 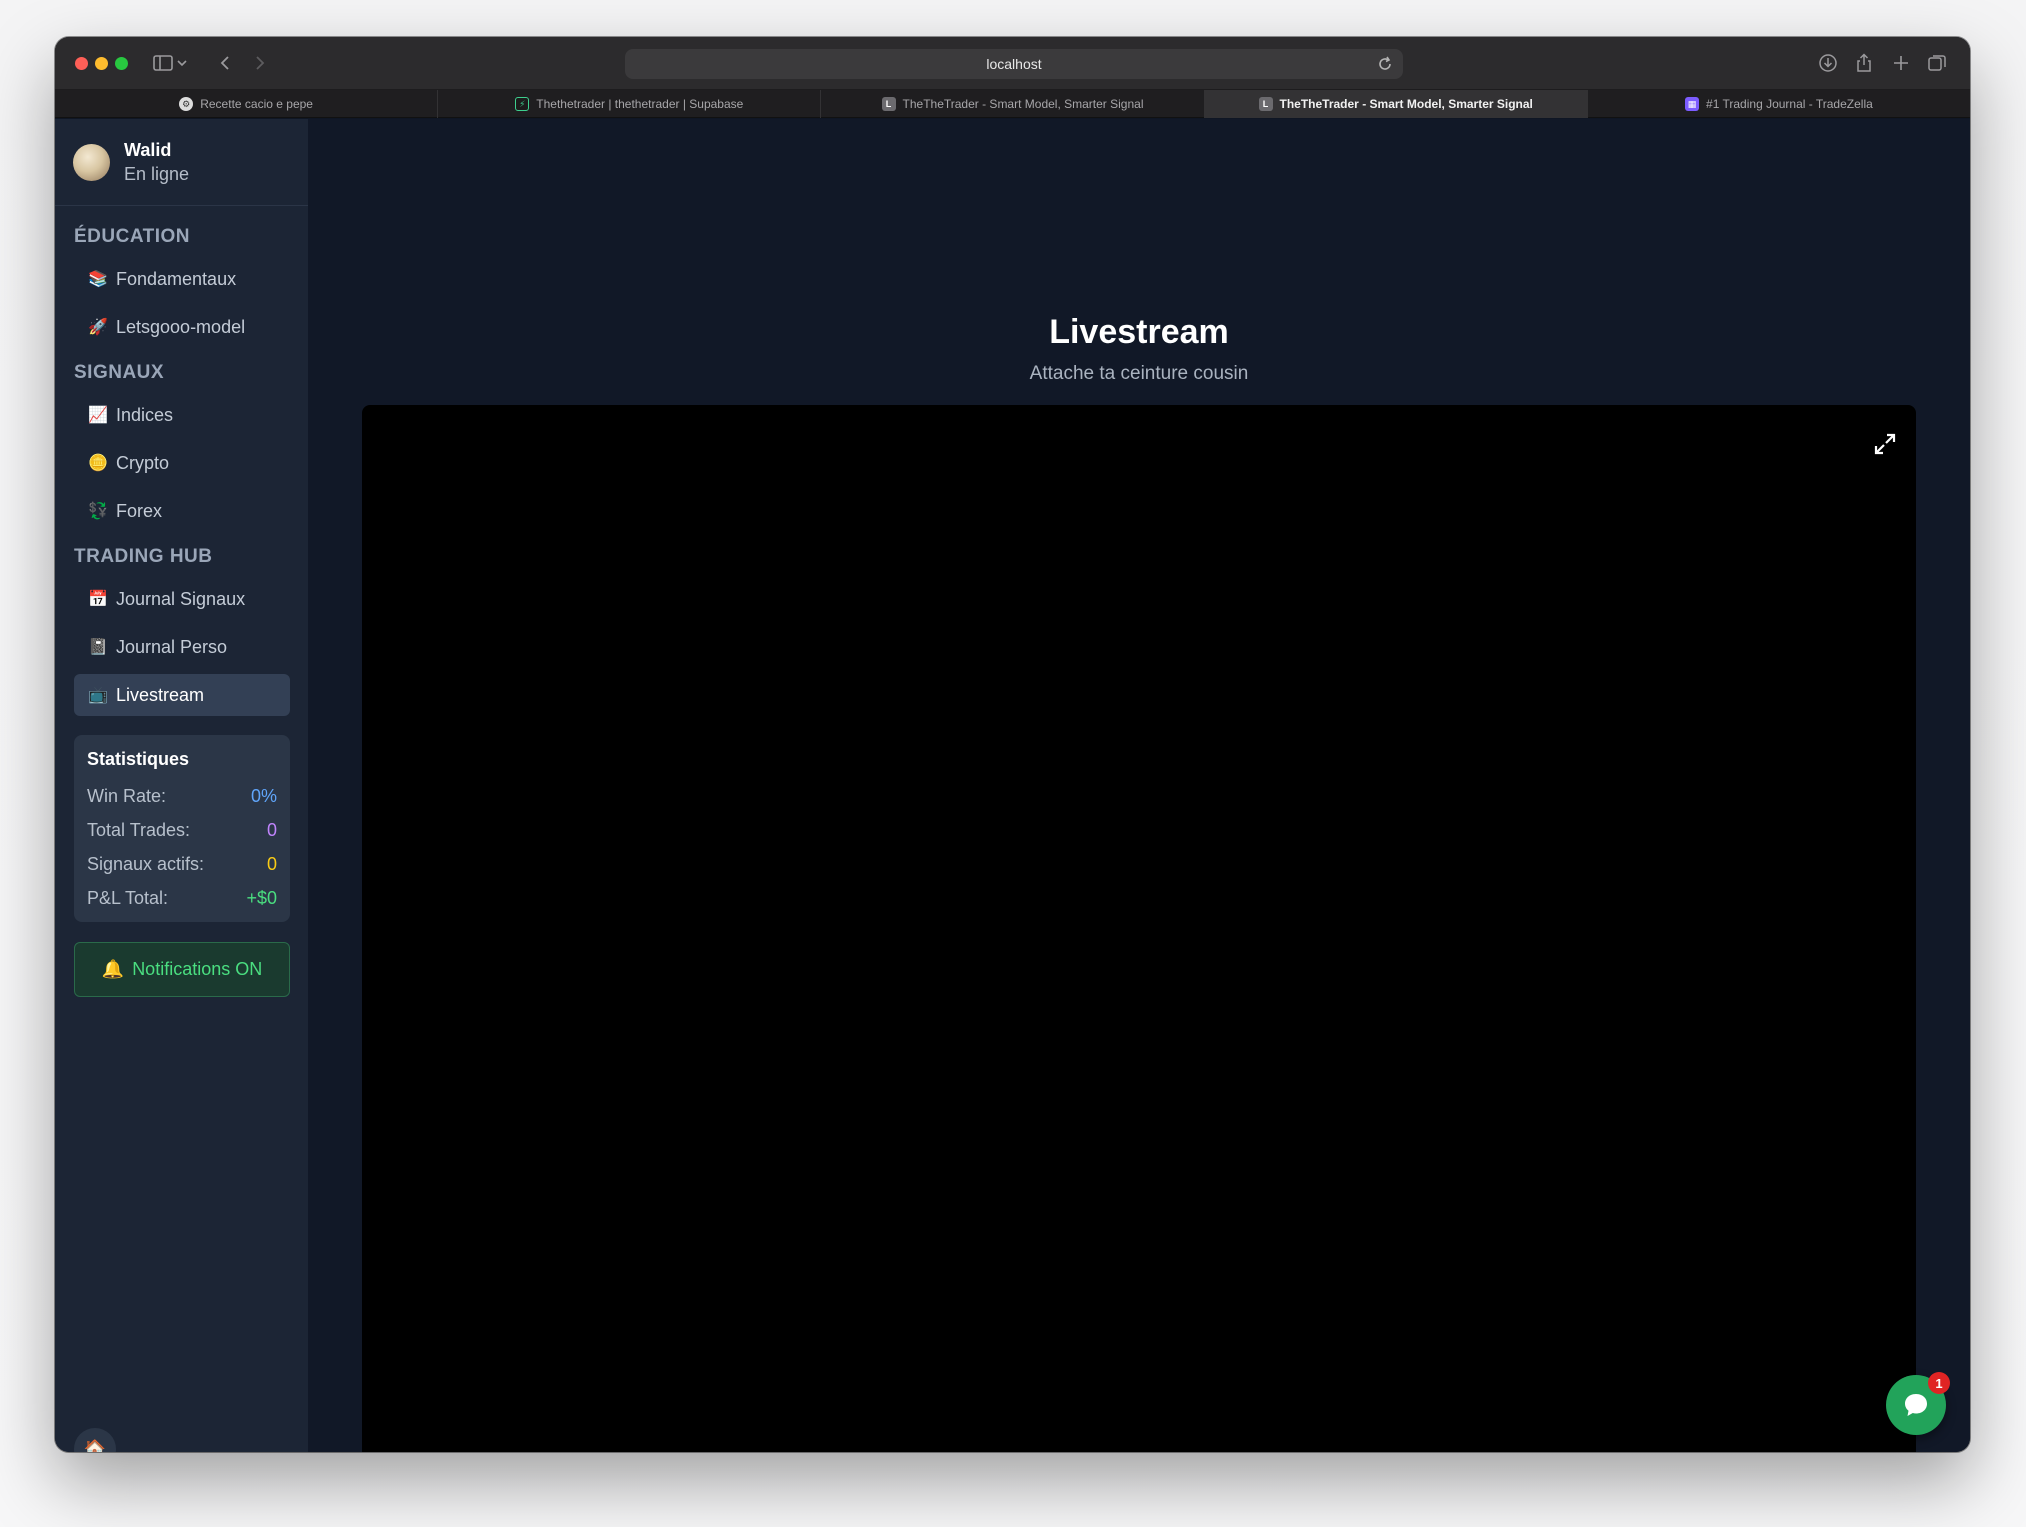 What do you see at coordinates (139, 829) in the screenshot?
I see `stat-label: Total Trades:` at bounding box center [139, 829].